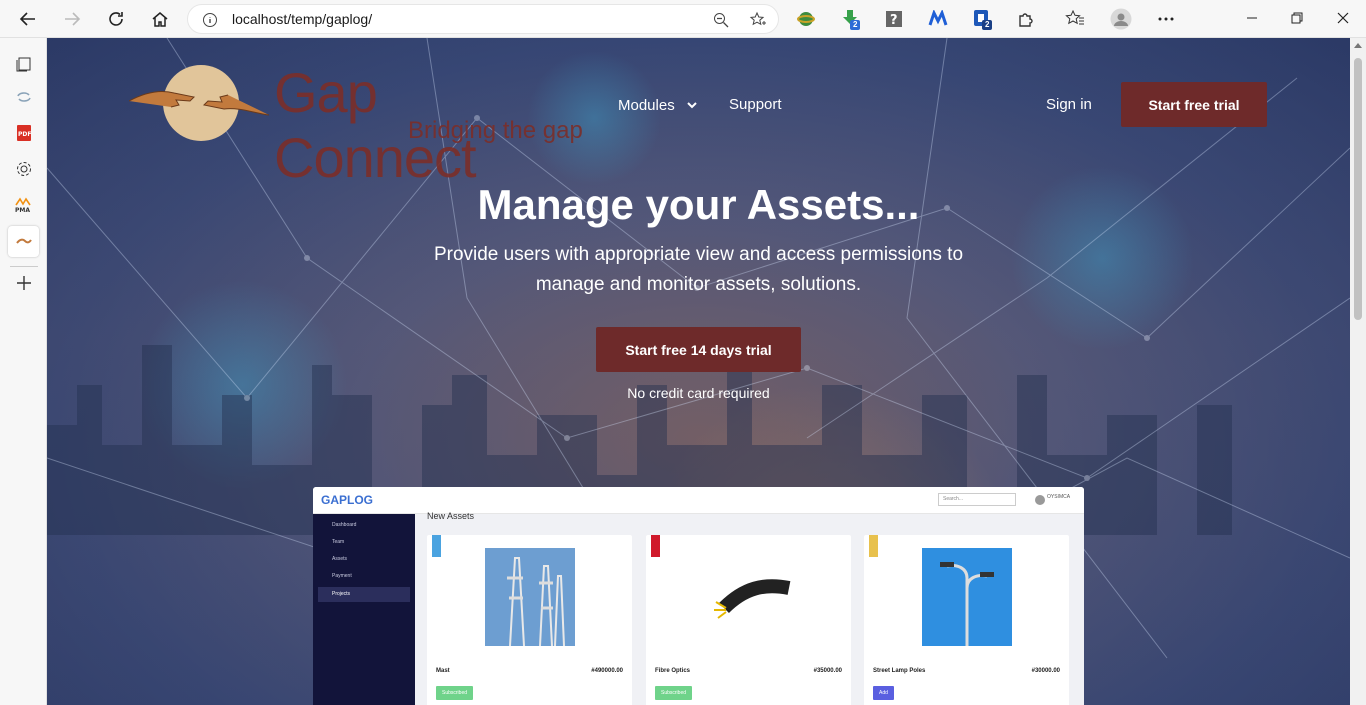  I want to click on add-favorite-icon, so click(758, 22).